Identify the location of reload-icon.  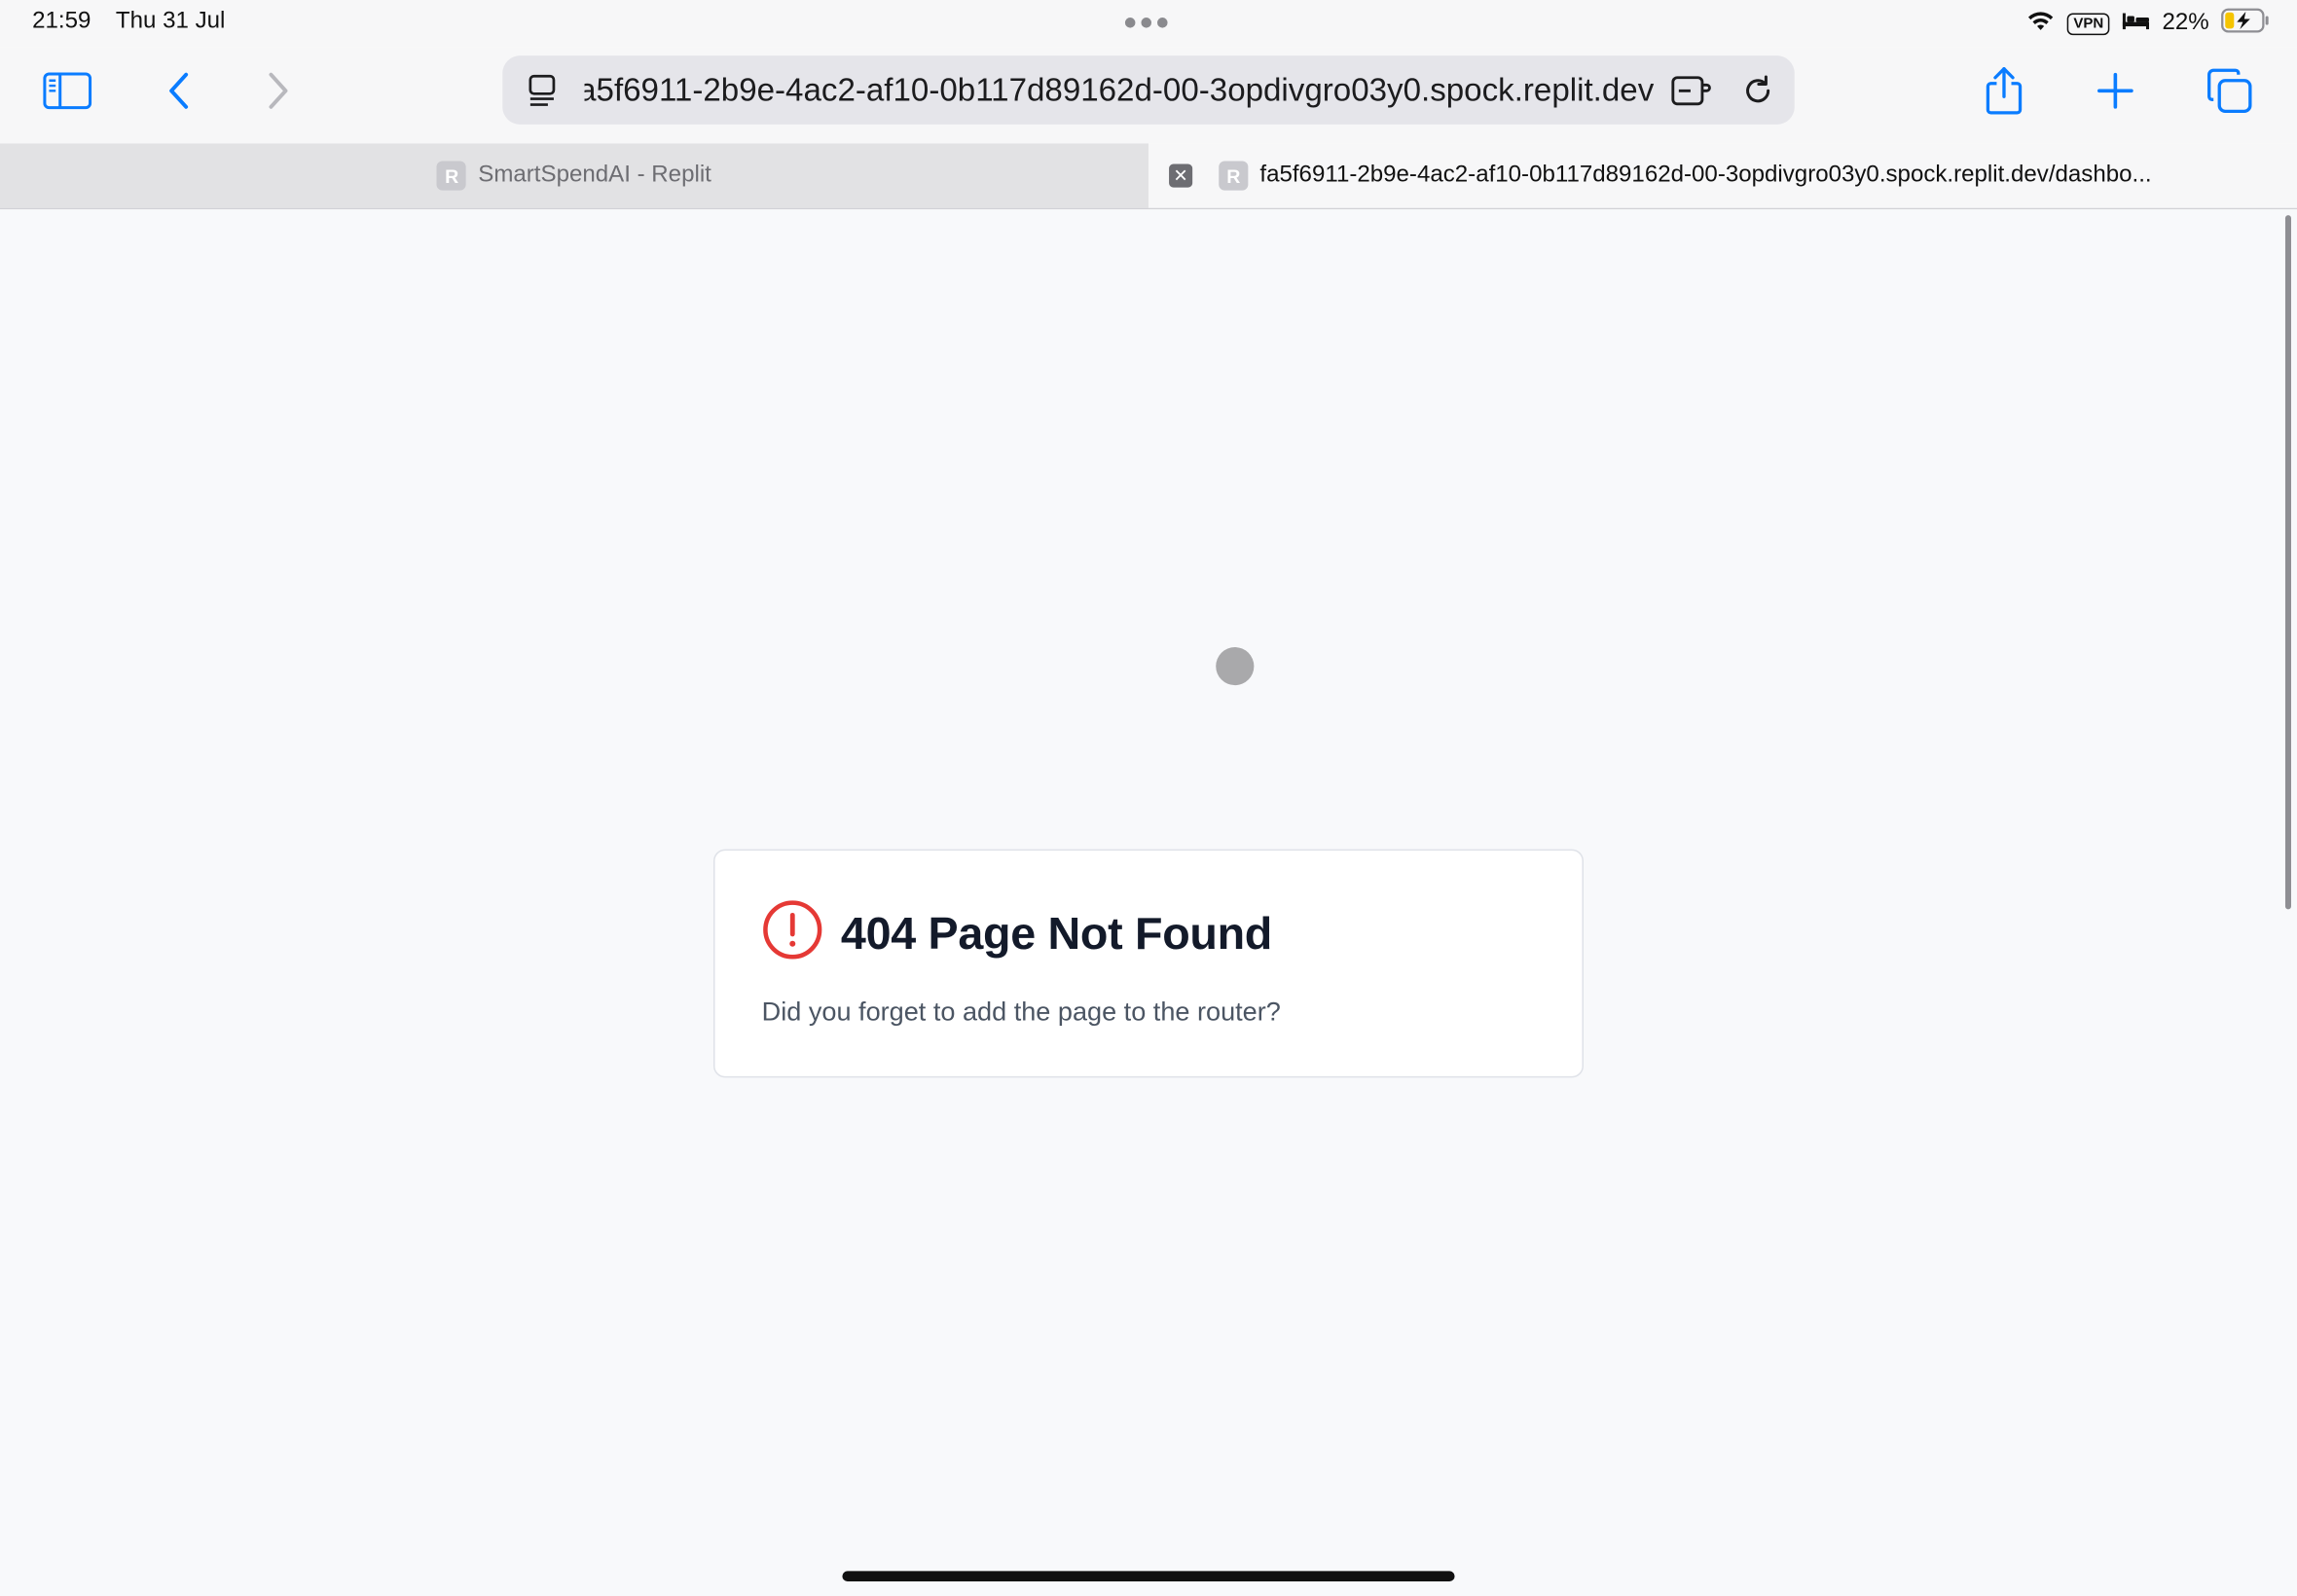
(1758, 90).